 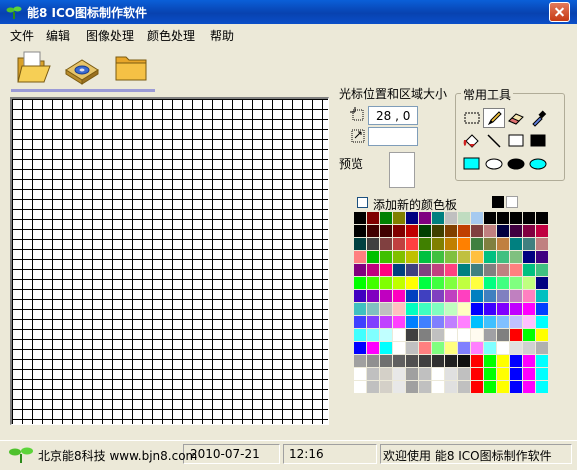 I want to click on tool-ellipse, so click(x=494, y=164).